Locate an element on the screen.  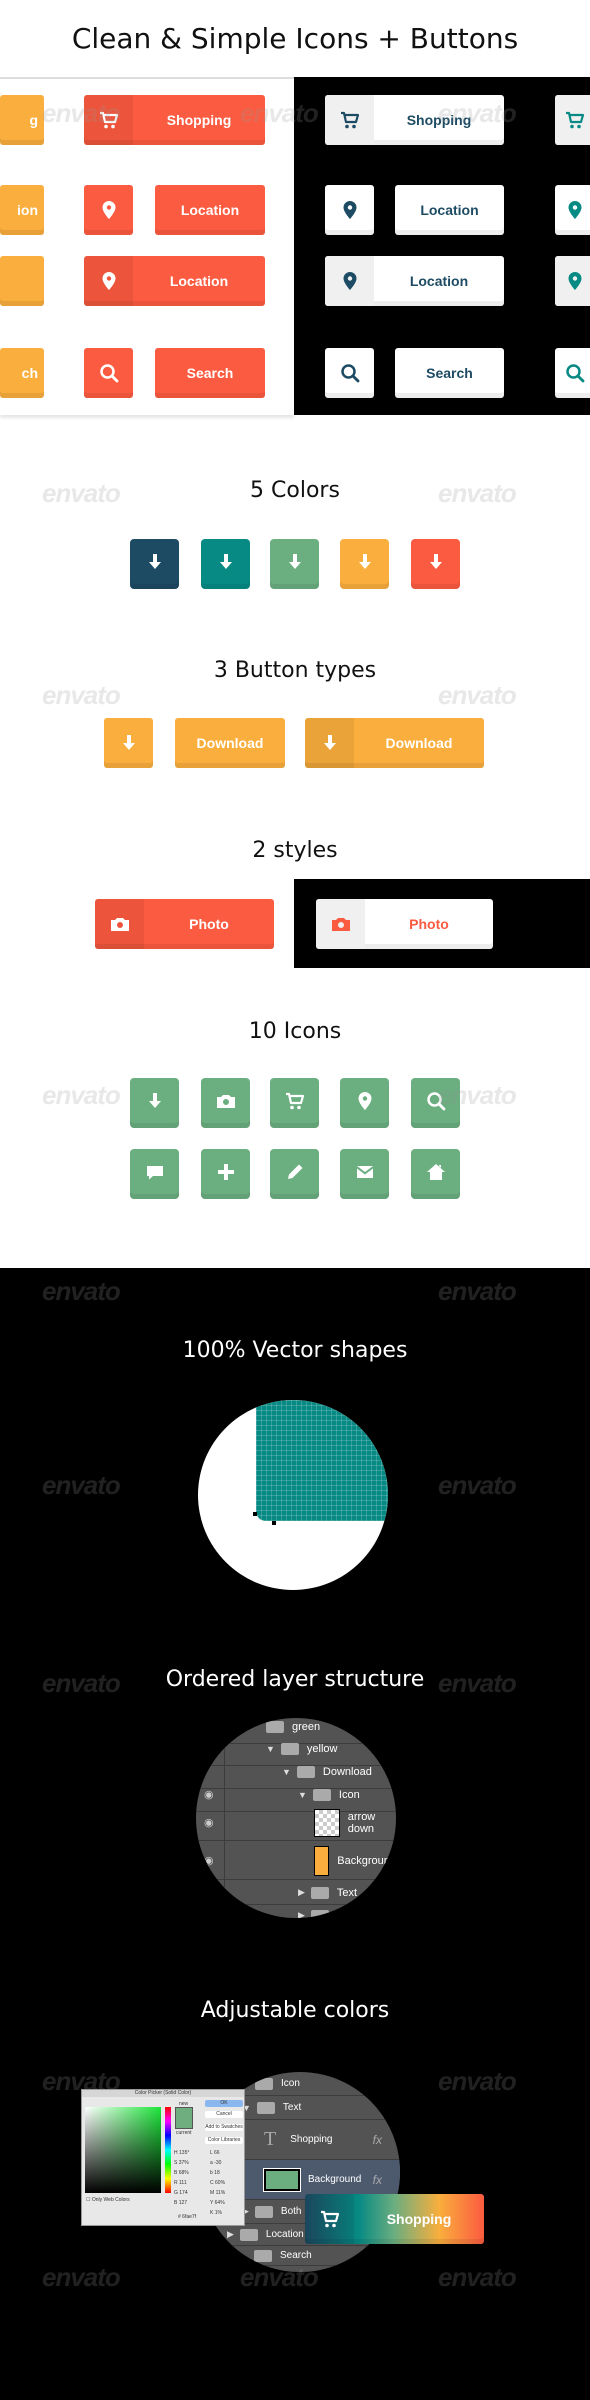
layer-name: green is located at coordinates (306, 1726).